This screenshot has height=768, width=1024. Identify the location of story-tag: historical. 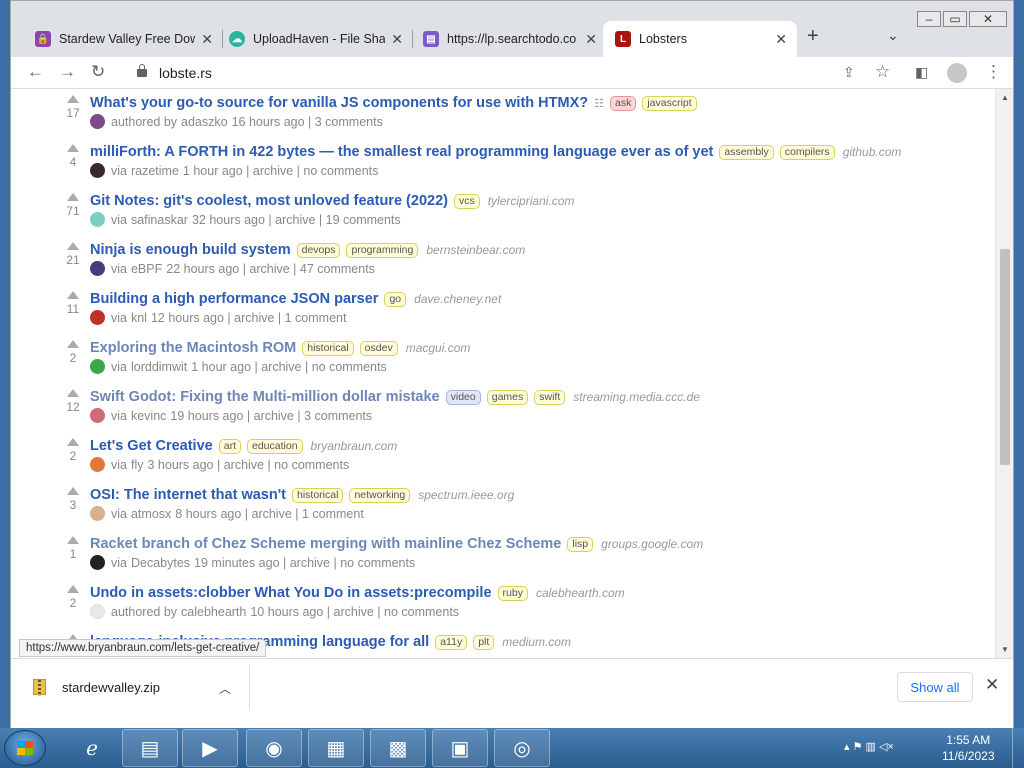
(318, 495).